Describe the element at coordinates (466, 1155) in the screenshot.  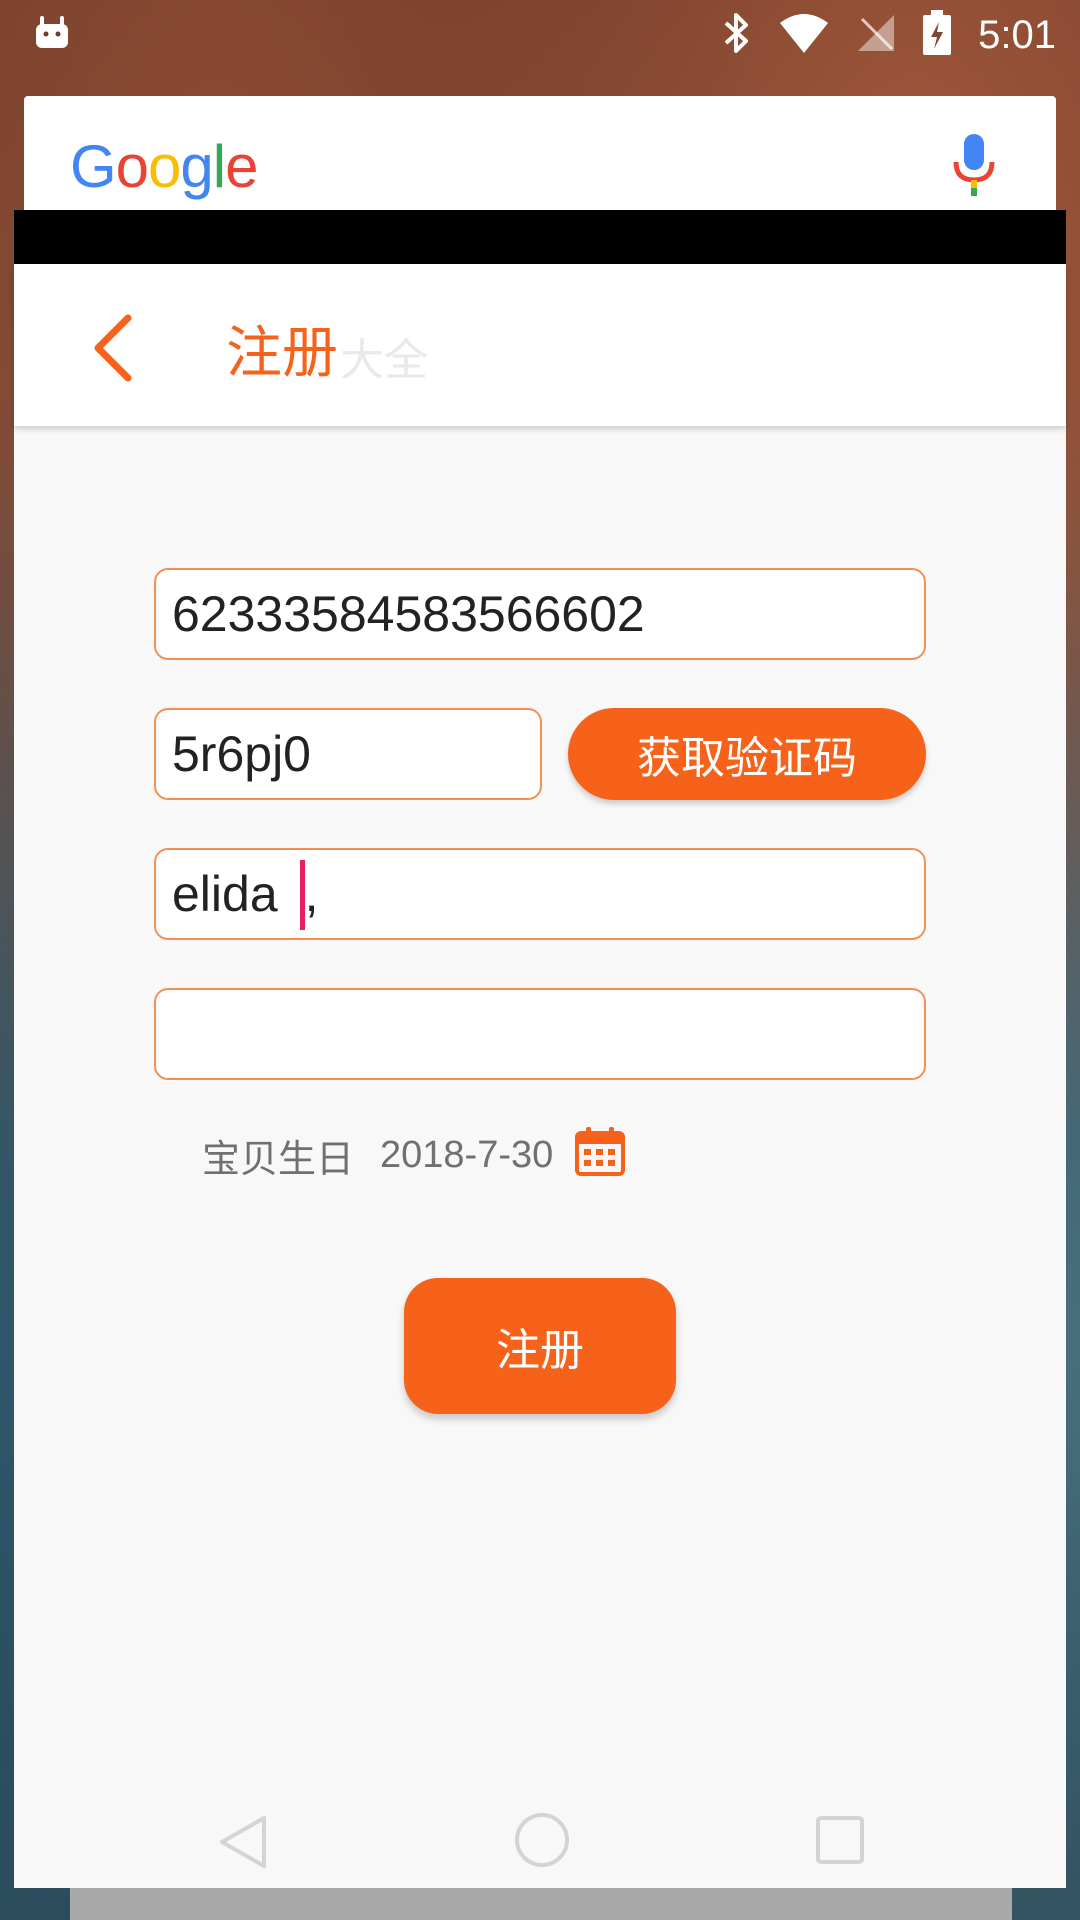
I see `birthday-value: 2018-7-30` at that location.